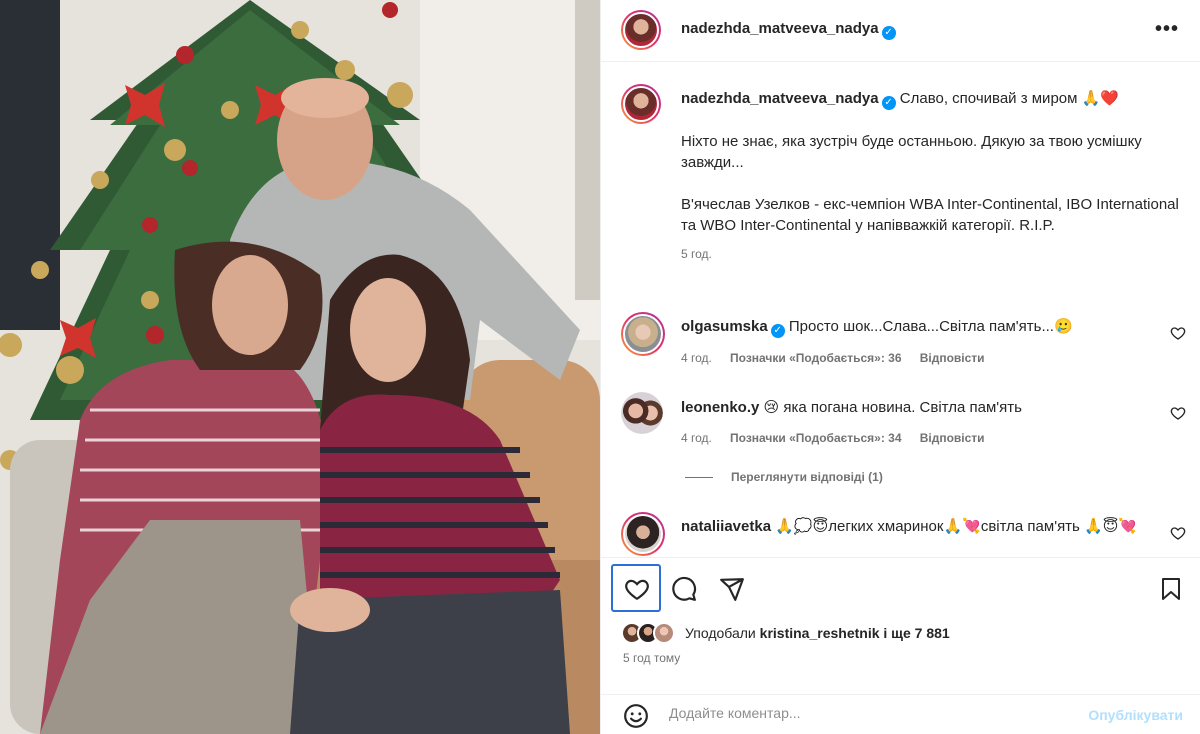 Image resolution: width=1200 pixels, height=734 pixels. Describe the element at coordinates (720, 407) in the screenshot. I see `comment-username: leonenko.y` at that location.